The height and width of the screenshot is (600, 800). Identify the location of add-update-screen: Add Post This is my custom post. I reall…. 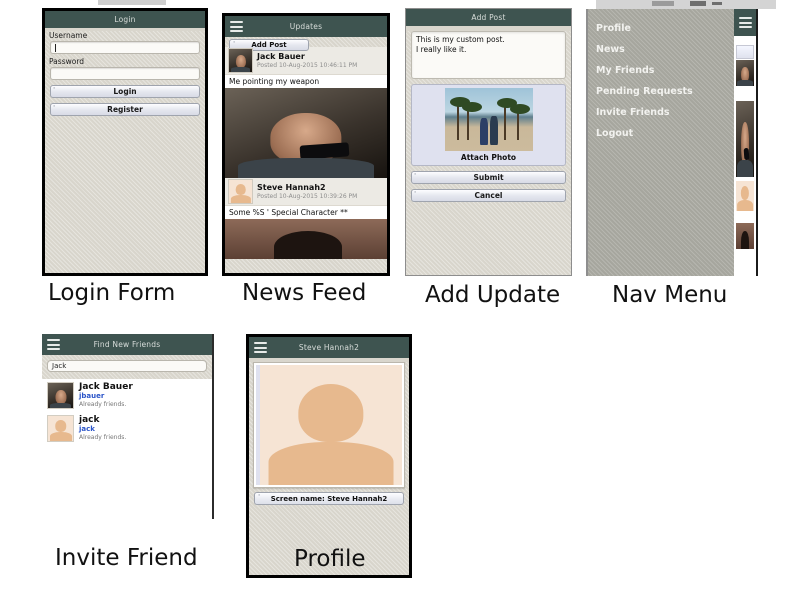
(488, 142).